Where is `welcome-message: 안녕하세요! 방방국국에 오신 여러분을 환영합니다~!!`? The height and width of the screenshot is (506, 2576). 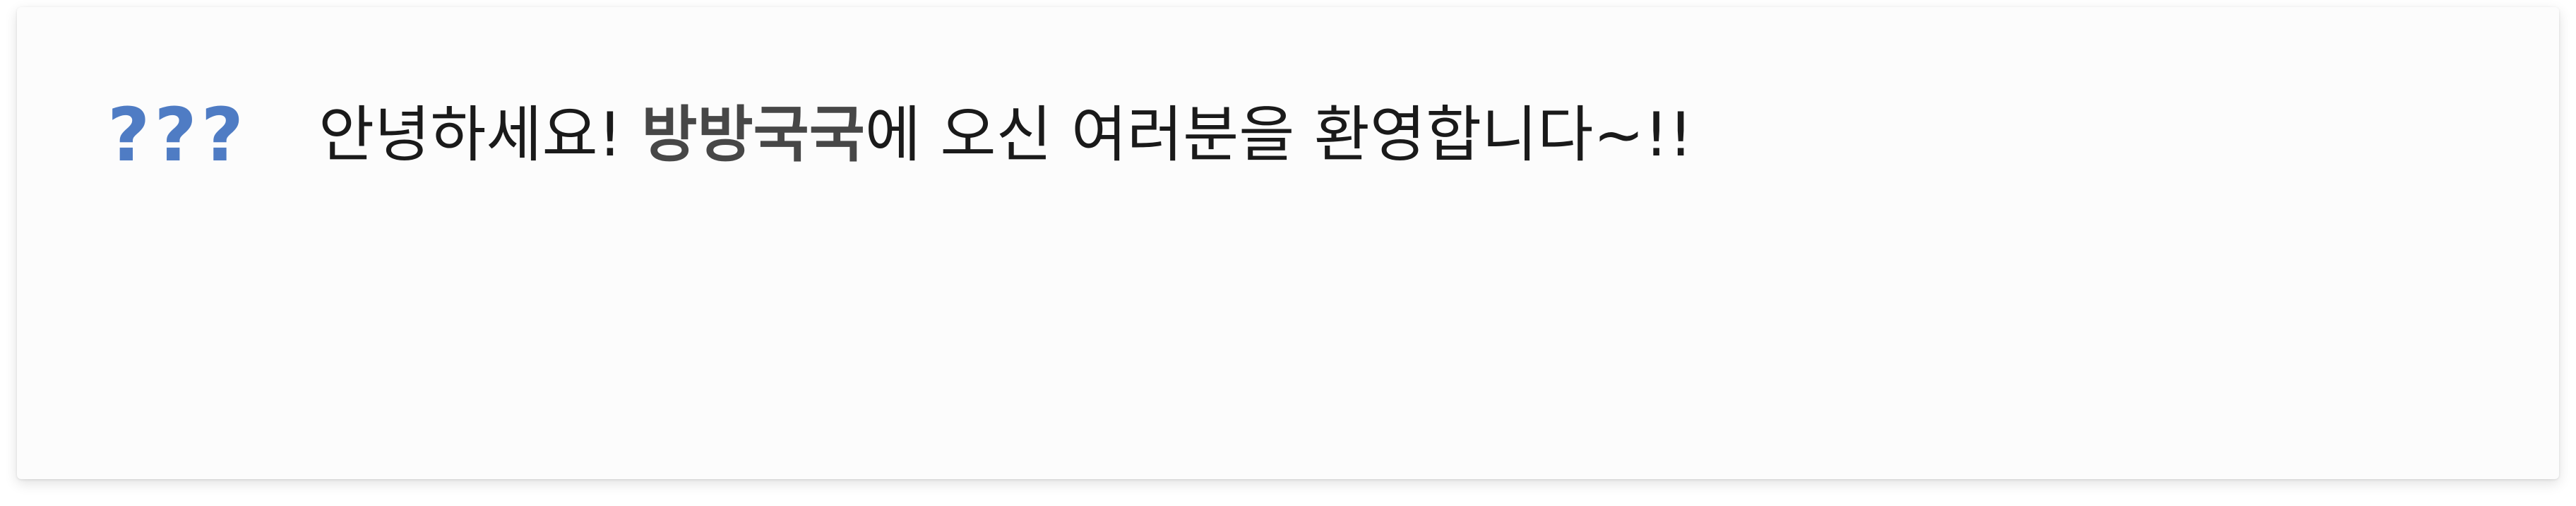 welcome-message: 안녕하세요! 방방국국에 오신 여러분을 환영합니다~!! is located at coordinates (1005, 135).